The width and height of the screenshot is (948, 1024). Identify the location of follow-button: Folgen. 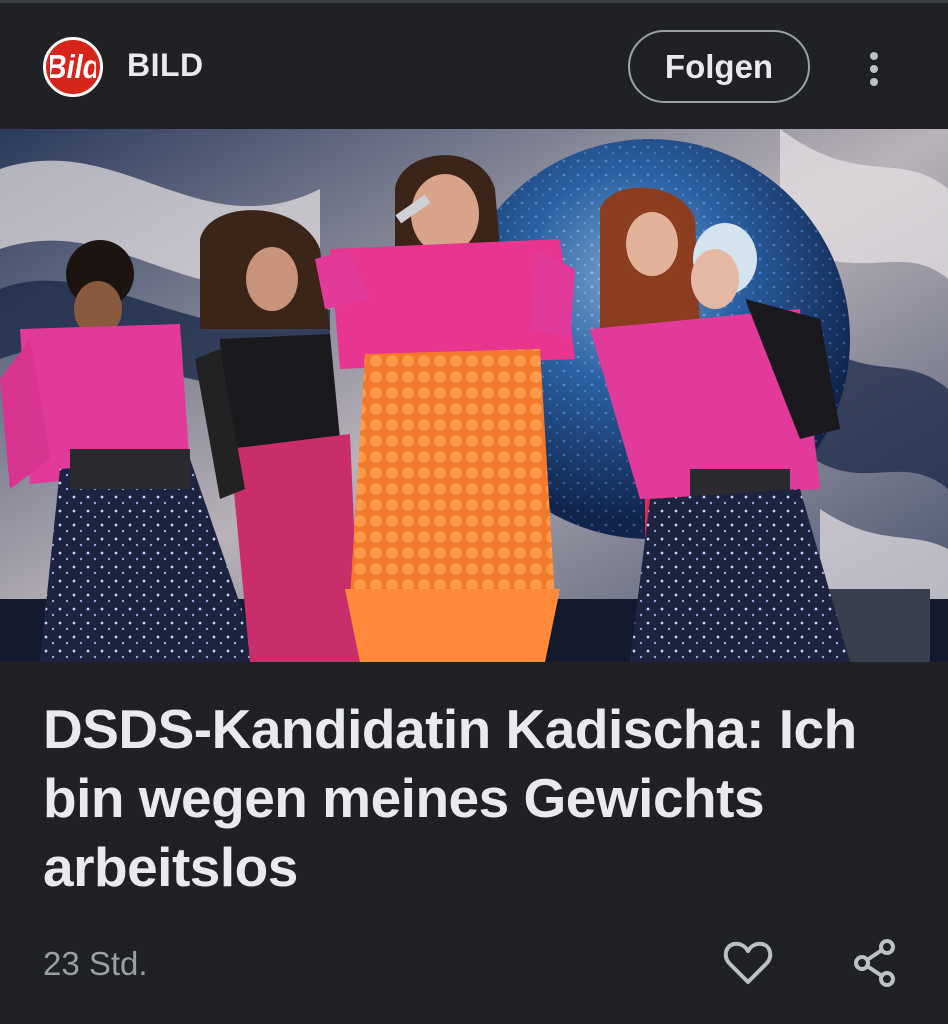
(719, 66).